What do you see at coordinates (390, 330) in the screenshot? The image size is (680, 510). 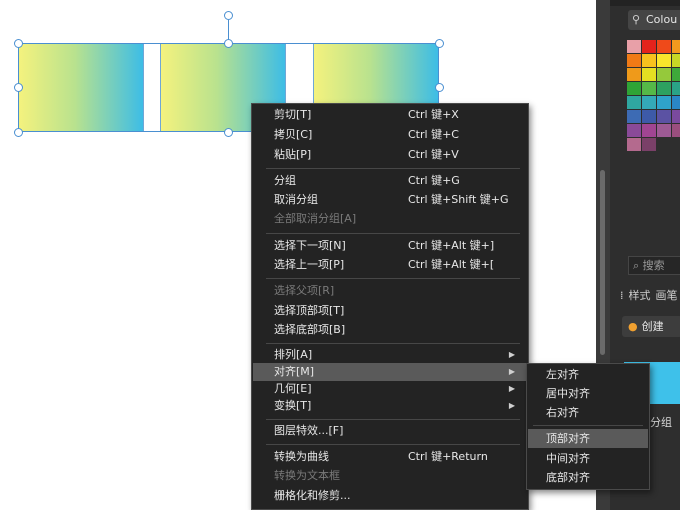 I see `menu-item-select-bottom: 选择底部项[B]` at bounding box center [390, 330].